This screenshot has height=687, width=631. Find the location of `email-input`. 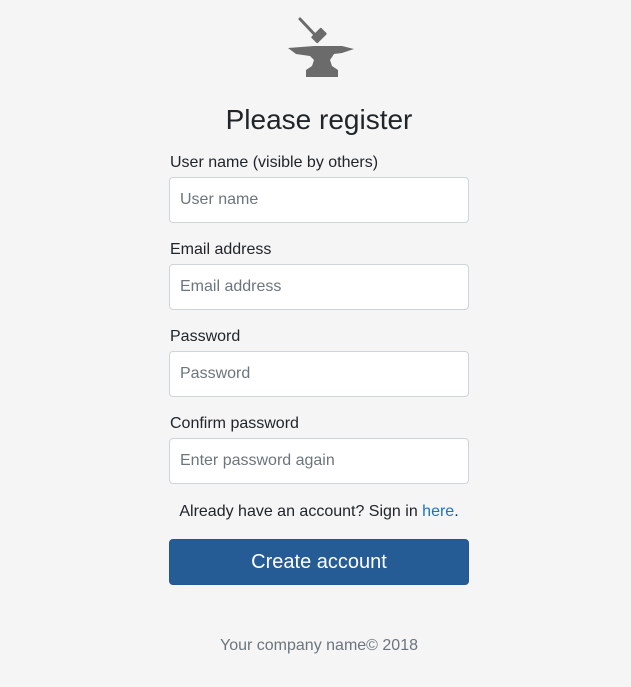

email-input is located at coordinates (319, 287).